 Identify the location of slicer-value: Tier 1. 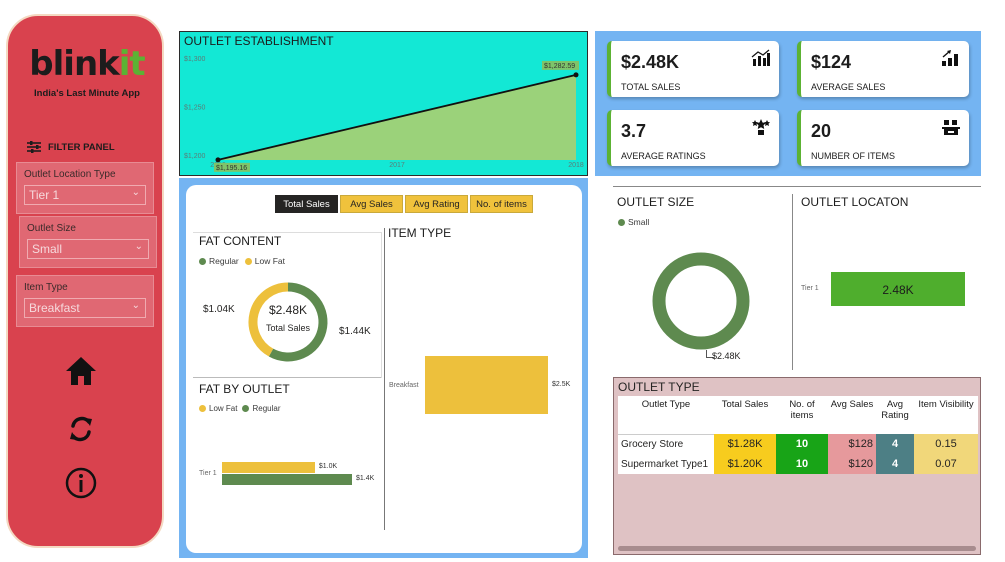
(44, 195).